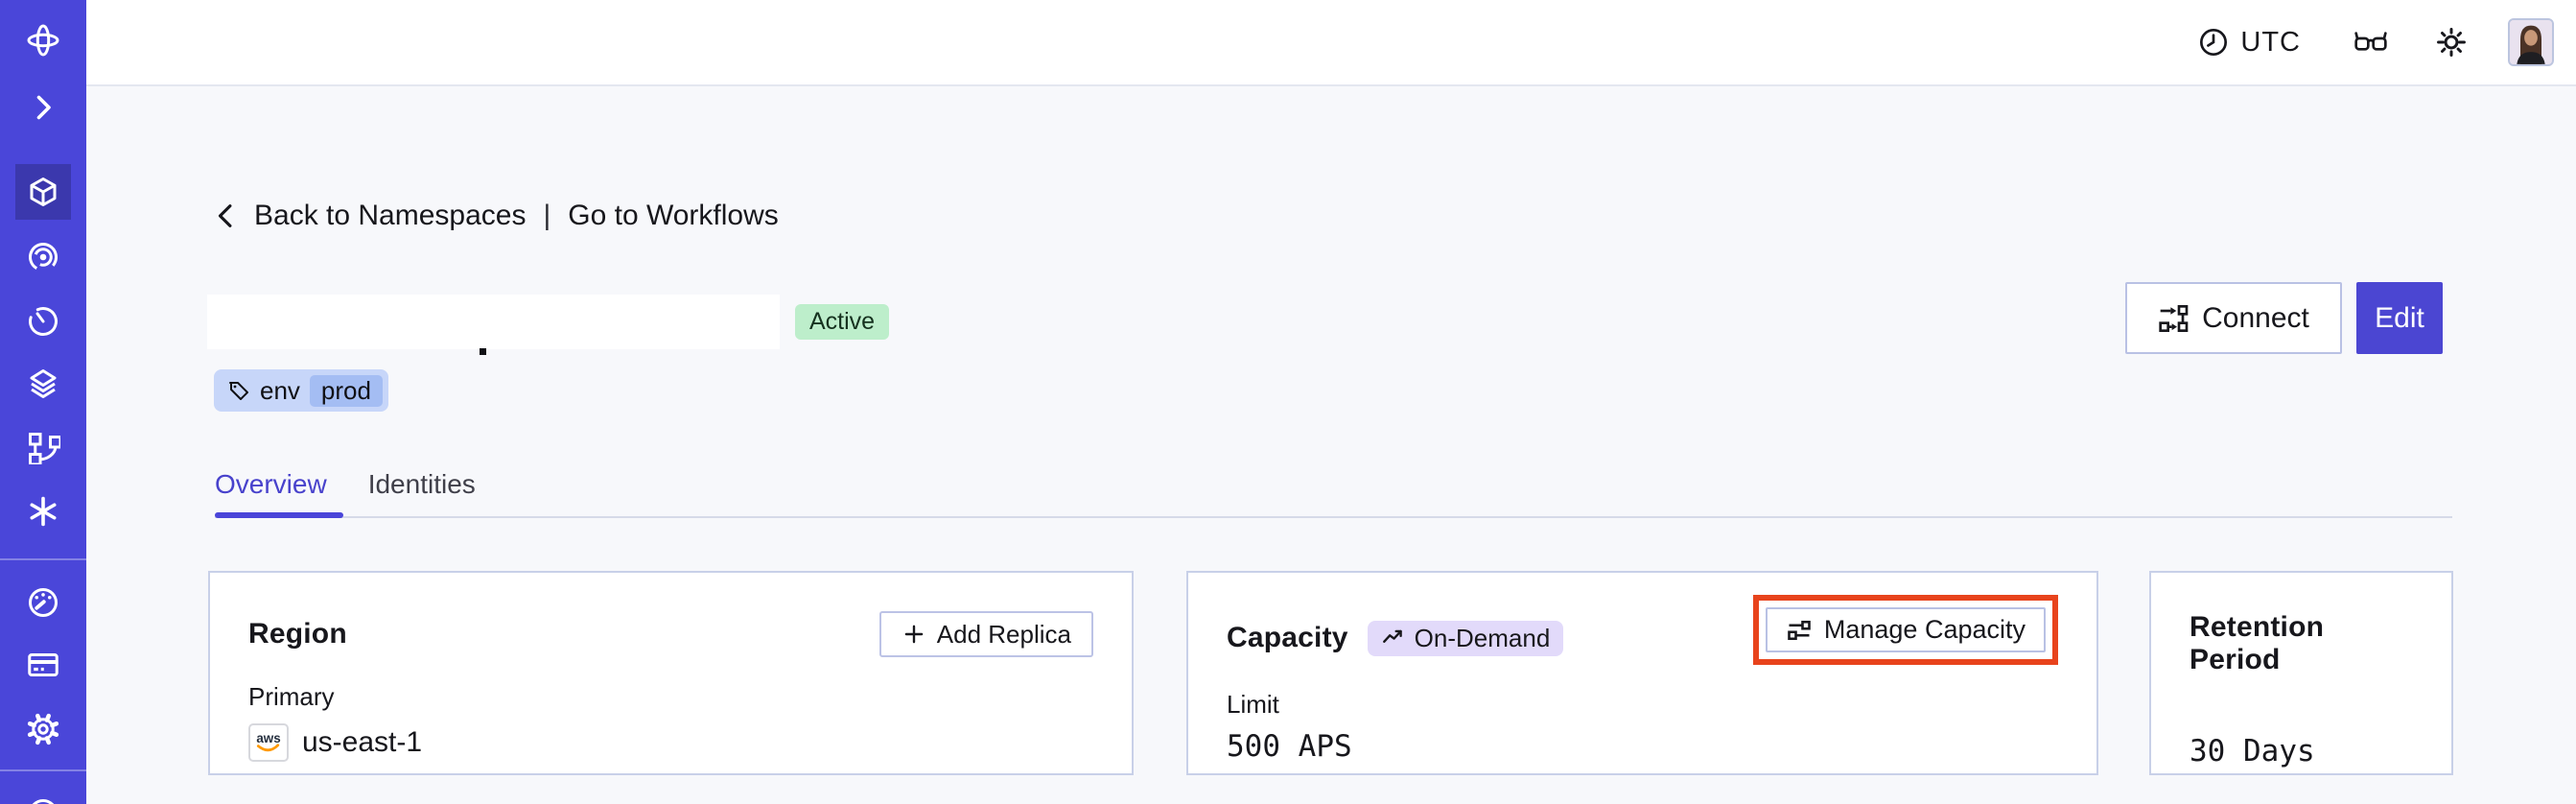  I want to click on topbar: UTC, so click(1331, 43).